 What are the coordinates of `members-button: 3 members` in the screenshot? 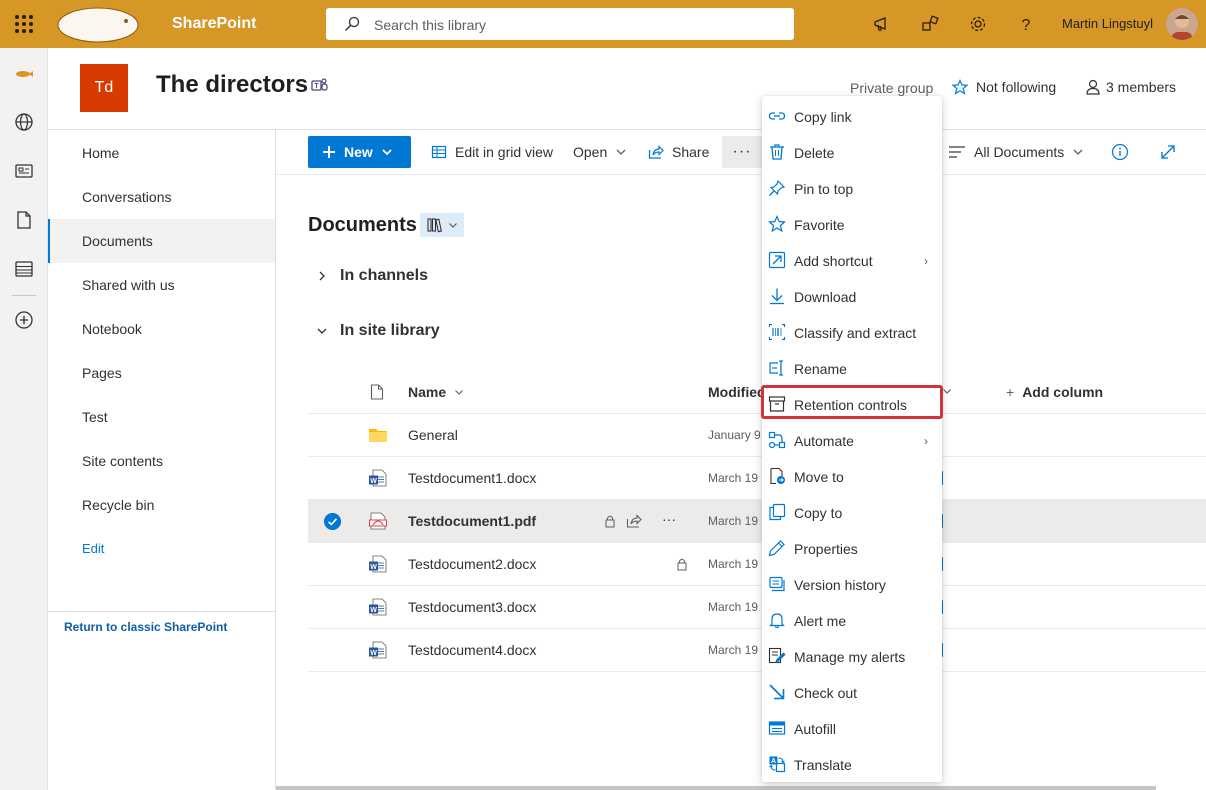 It's located at (1131, 87).